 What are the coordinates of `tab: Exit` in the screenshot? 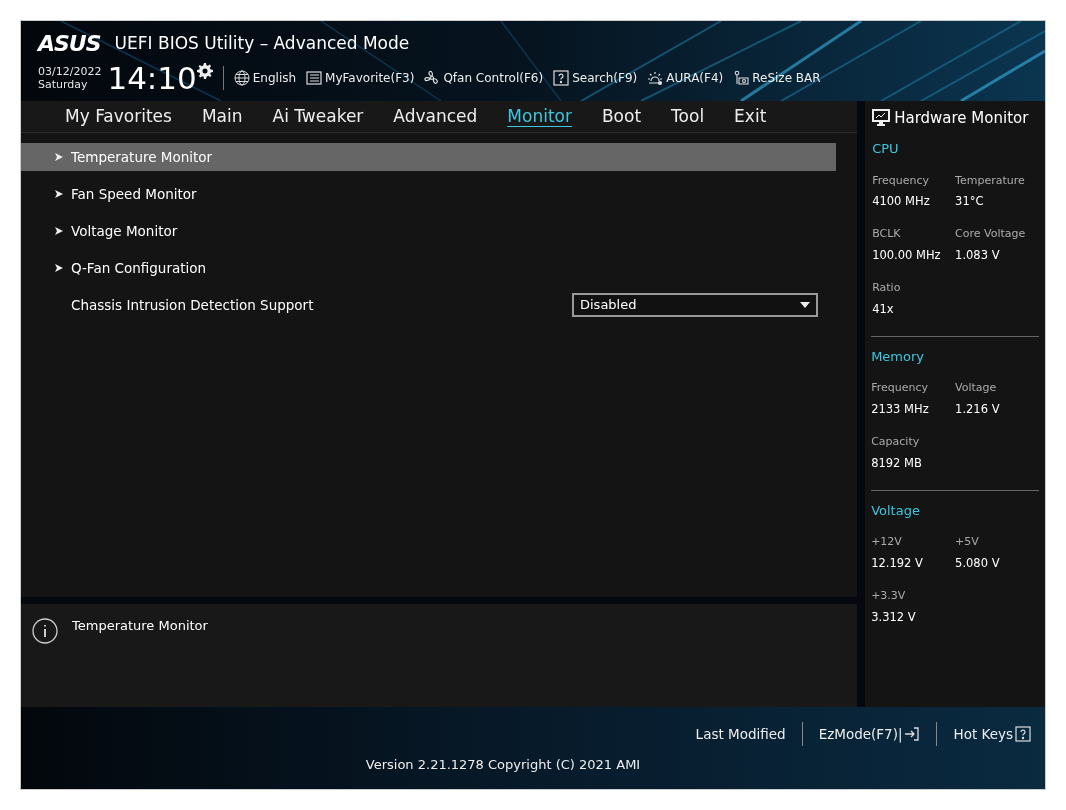 It's located at (750, 116).